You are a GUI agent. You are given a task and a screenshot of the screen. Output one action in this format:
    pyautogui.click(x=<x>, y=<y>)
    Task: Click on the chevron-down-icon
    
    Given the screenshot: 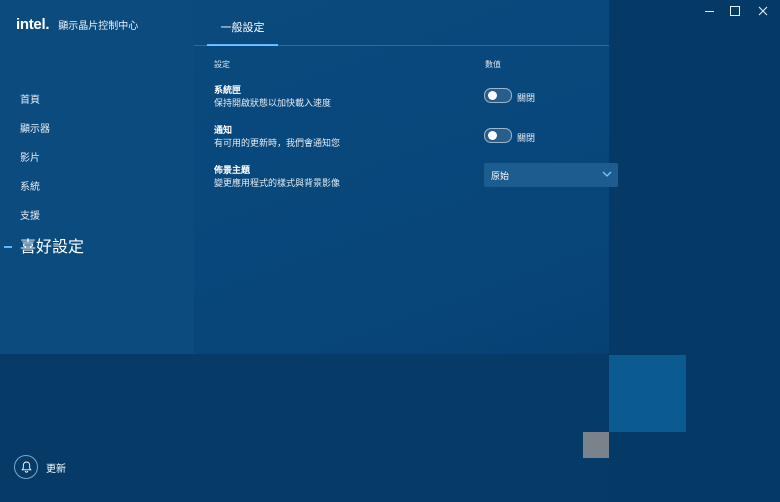 What is the action you would take?
    pyautogui.click(x=607, y=174)
    